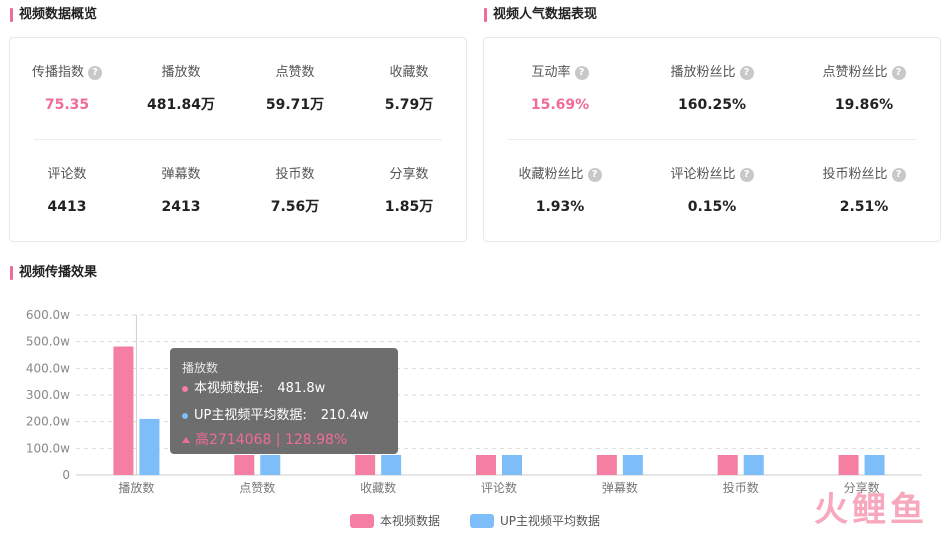 Image resolution: width=950 pixels, height=534 pixels. I want to click on overview-divider, so click(238, 139).